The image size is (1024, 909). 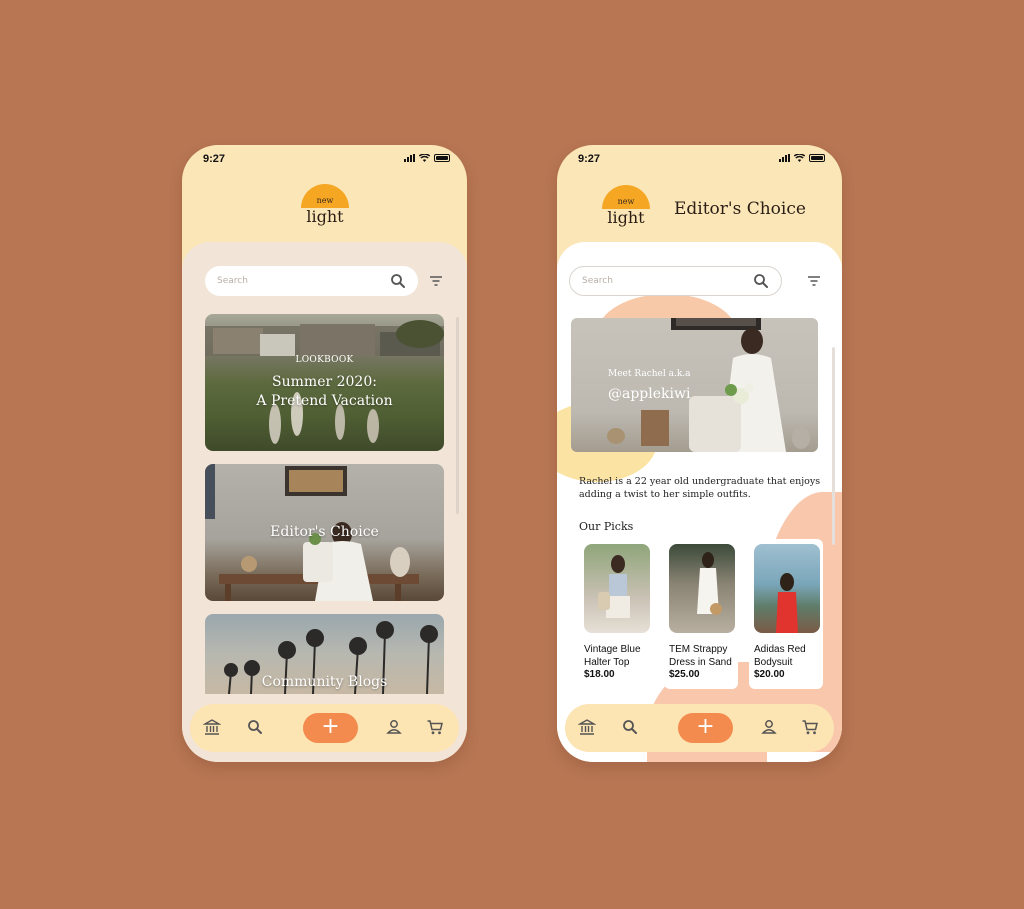 I want to click on our-picks-heading: Our Picks, so click(x=606, y=526).